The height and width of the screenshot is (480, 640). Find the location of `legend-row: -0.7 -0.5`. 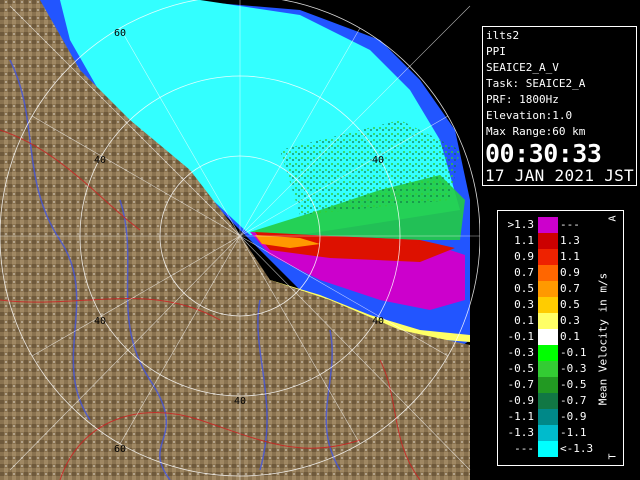

legend-row: -0.7 -0.5 is located at coordinates (553, 385).